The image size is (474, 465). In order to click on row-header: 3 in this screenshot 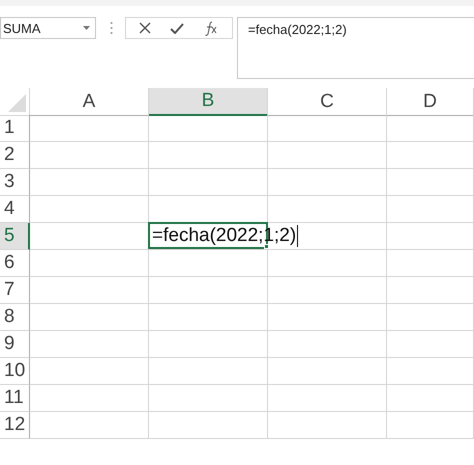, I will do `click(15, 182)`.